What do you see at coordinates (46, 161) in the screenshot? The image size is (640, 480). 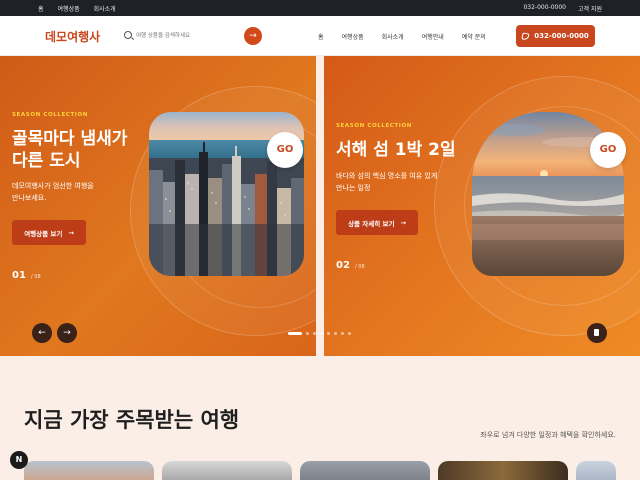 I see `slide-title-line: 다른 도시` at bounding box center [46, 161].